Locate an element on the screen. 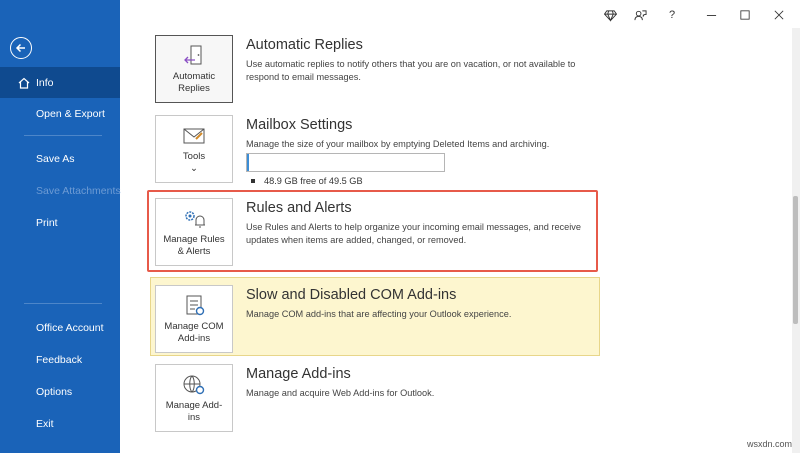 The width and height of the screenshot is (800, 453). com-addins-icon is located at coordinates (195, 305).